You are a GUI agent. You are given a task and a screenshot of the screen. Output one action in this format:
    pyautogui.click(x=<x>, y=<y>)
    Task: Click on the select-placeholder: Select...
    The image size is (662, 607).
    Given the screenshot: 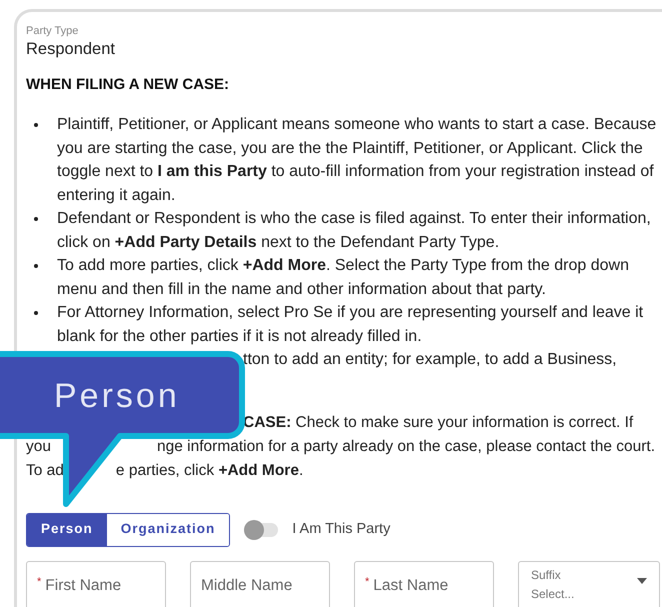 What is the action you would take?
    pyautogui.click(x=552, y=594)
    